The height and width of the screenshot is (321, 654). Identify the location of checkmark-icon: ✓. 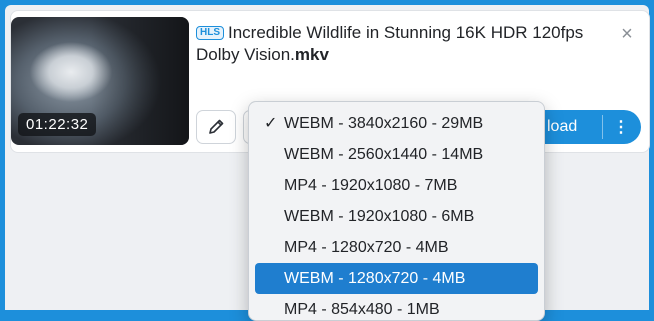
(271, 123).